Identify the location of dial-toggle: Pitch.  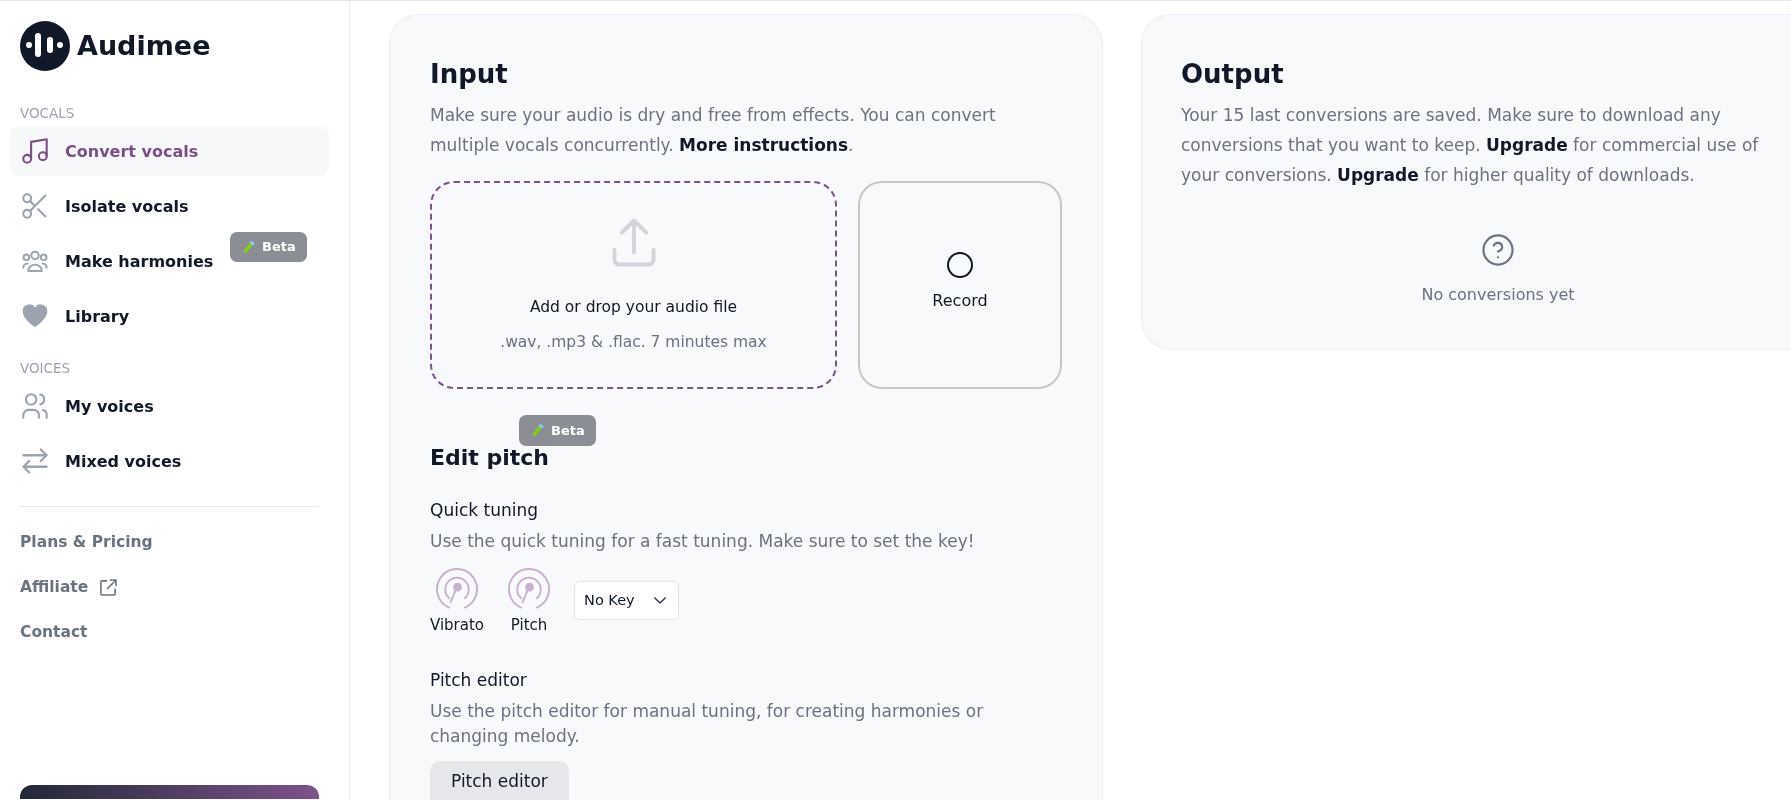
(529, 601).